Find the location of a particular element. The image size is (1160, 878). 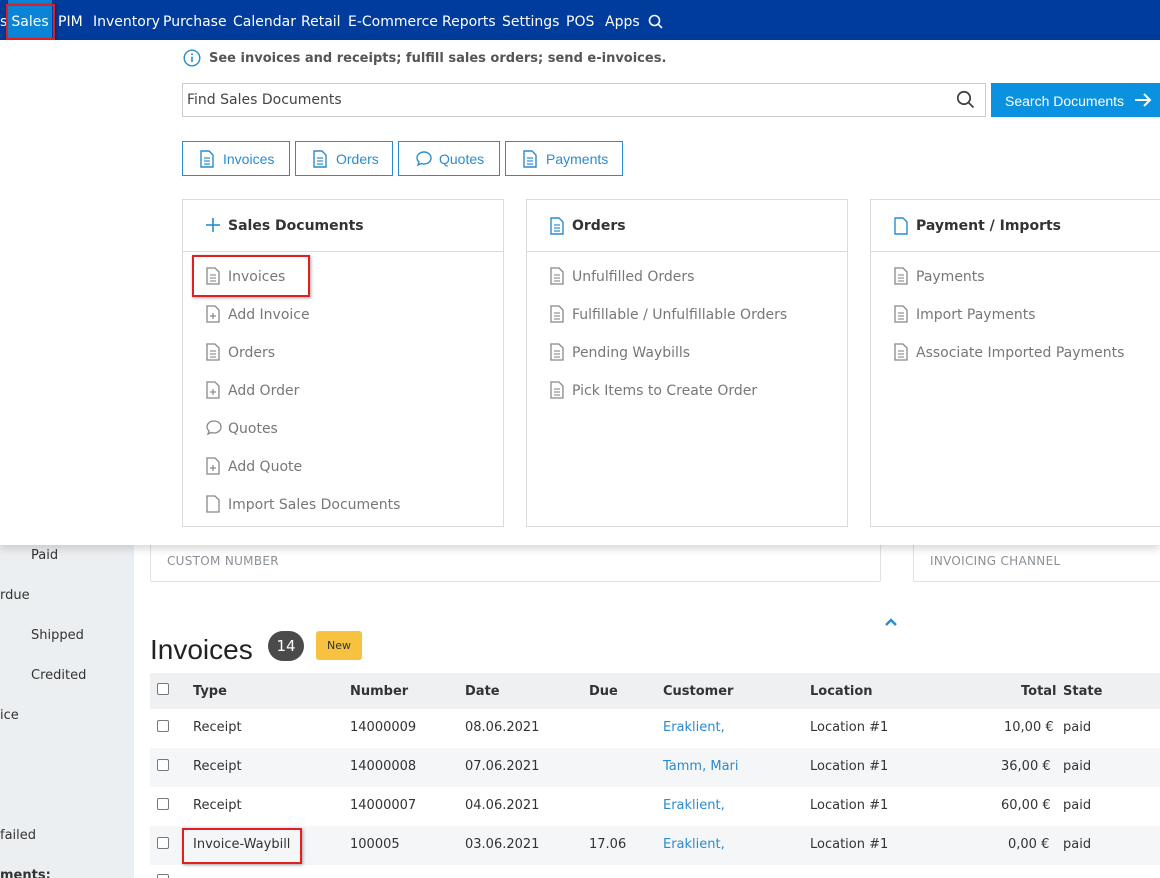

column-header-number: Number is located at coordinates (379, 691).